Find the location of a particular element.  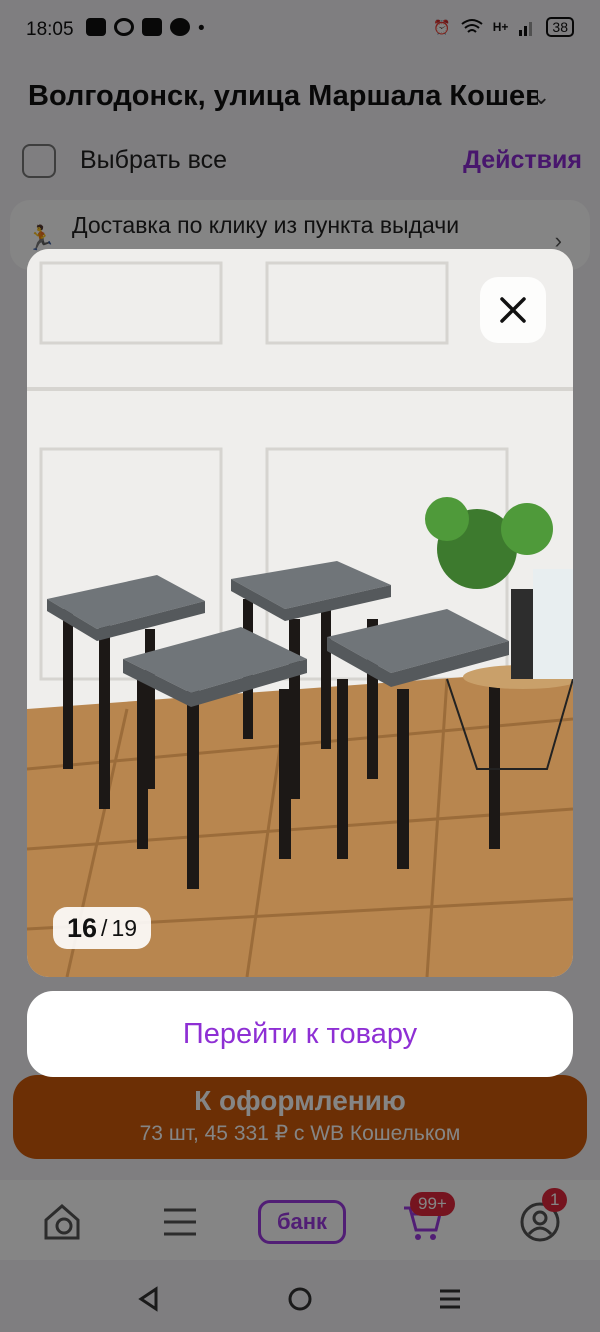

counter-current: 16 is located at coordinates (82, 927).